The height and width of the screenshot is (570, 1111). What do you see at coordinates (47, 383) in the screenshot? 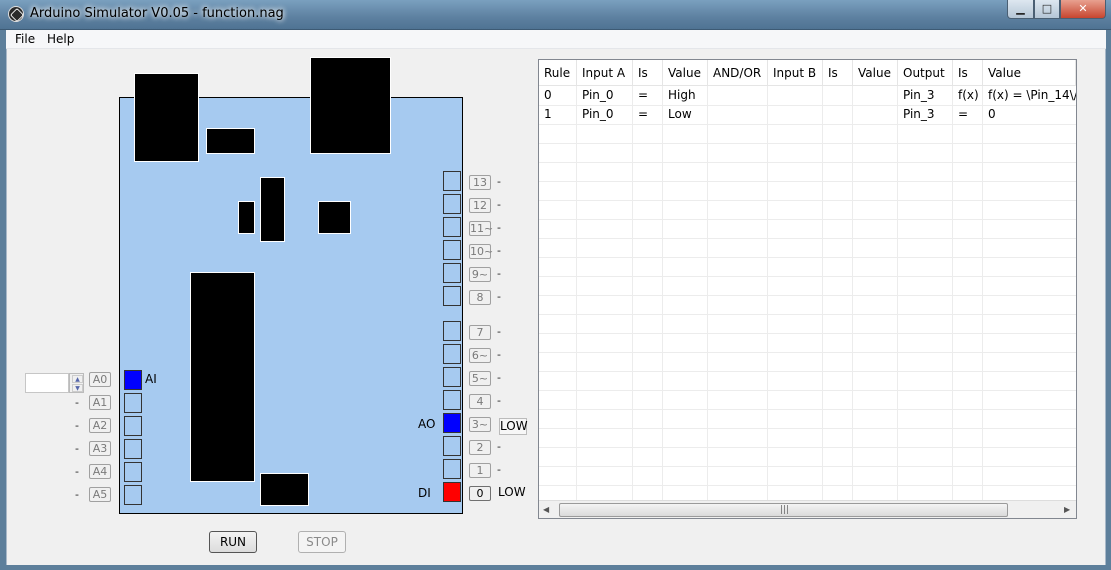
I see `analog-input-field` at bounding box center [47, 383].